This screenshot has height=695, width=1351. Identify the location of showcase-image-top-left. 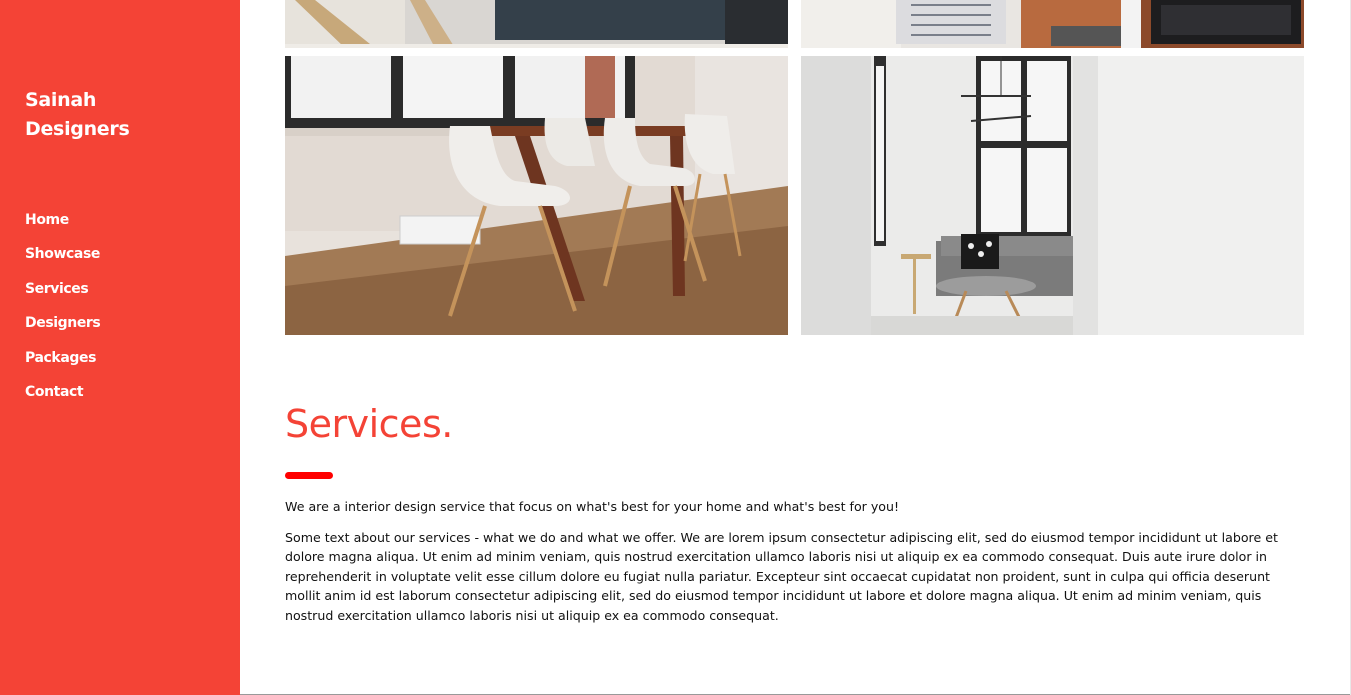
(536, 24).